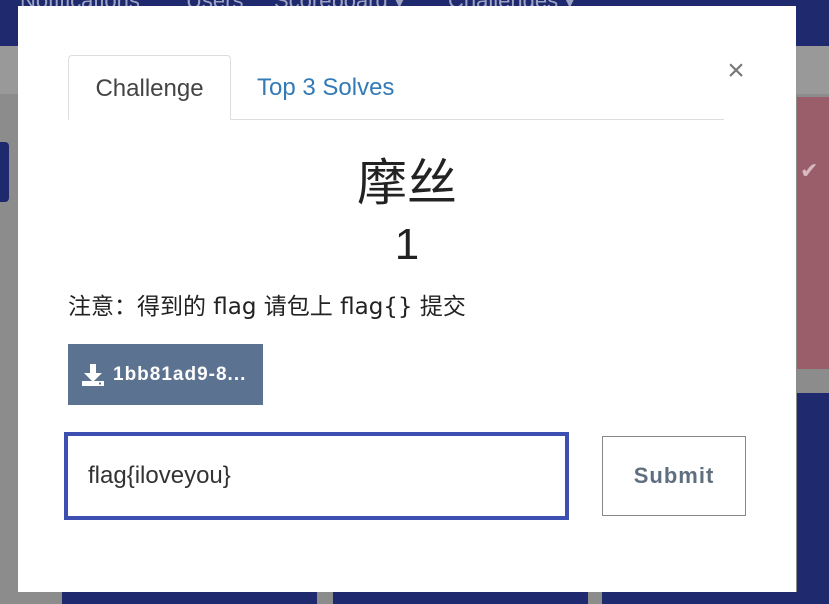 The height and width of the screenshot is (604, 829). What do you see at coordinates (4, 172) in the screenshot?
I see `backdrop-side-tab` at bounding box center [4, 172].